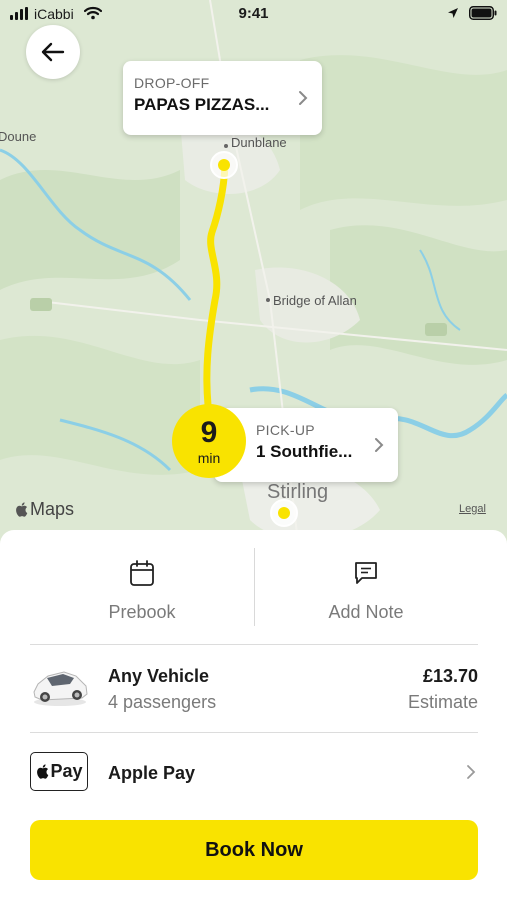 The width and height of the screenshot is (507, 900). What do you see at coordinates (152, 773) in the screenshot?
I see `payment-method-name: Apple Pay` at bounding box center [152, 773].